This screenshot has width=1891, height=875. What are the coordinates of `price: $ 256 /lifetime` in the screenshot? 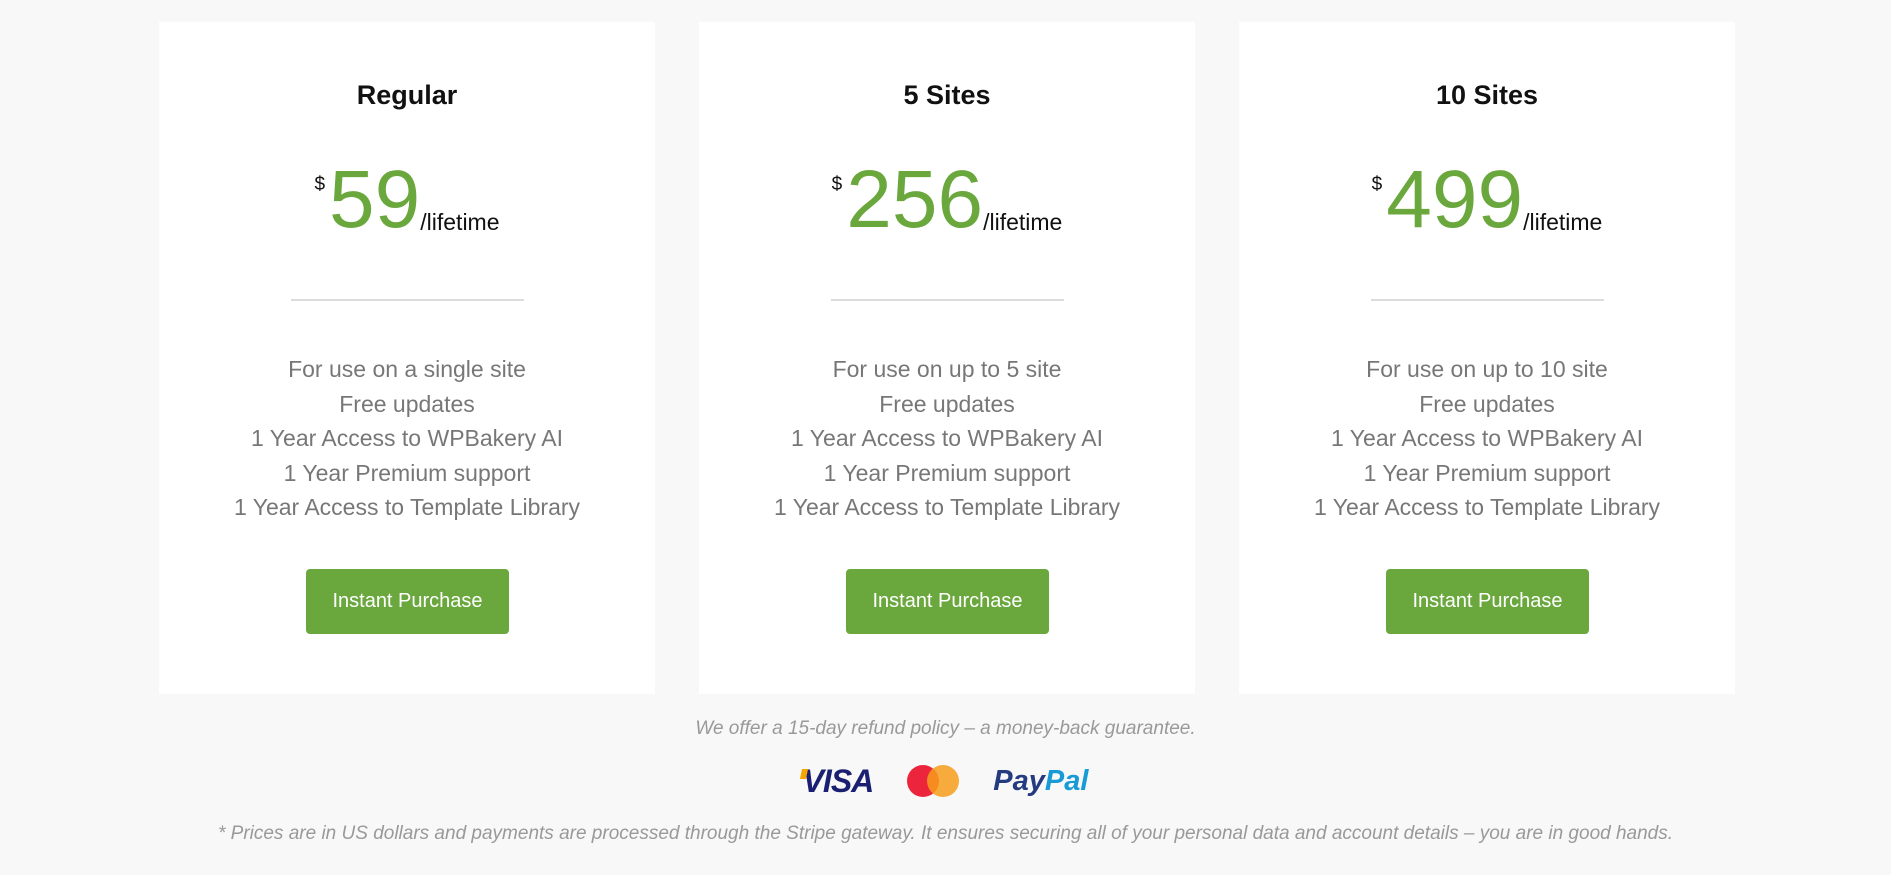 It's located at (947, 200).